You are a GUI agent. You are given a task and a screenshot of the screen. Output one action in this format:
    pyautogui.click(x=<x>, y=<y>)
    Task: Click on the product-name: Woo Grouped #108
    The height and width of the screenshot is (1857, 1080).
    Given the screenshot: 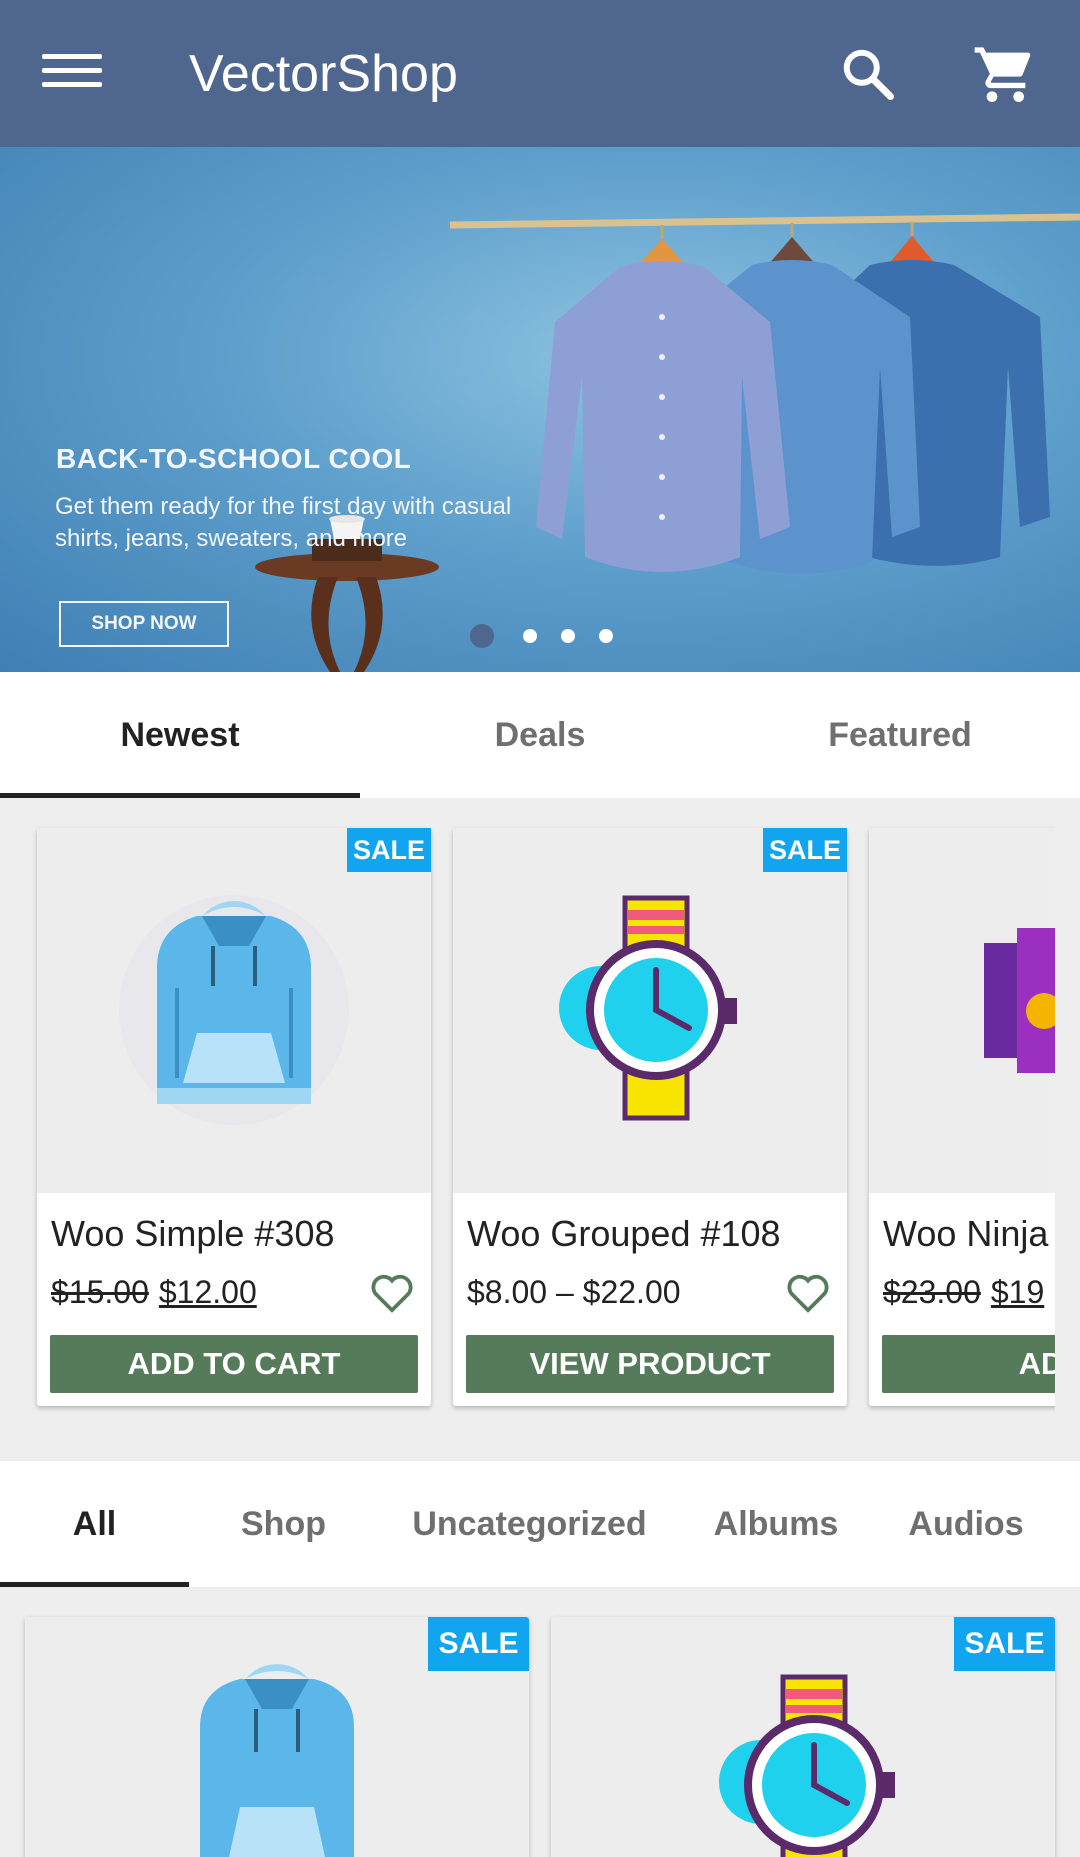 What is the action you would take?
    pyautogui.click(x=624, y=1234)
    